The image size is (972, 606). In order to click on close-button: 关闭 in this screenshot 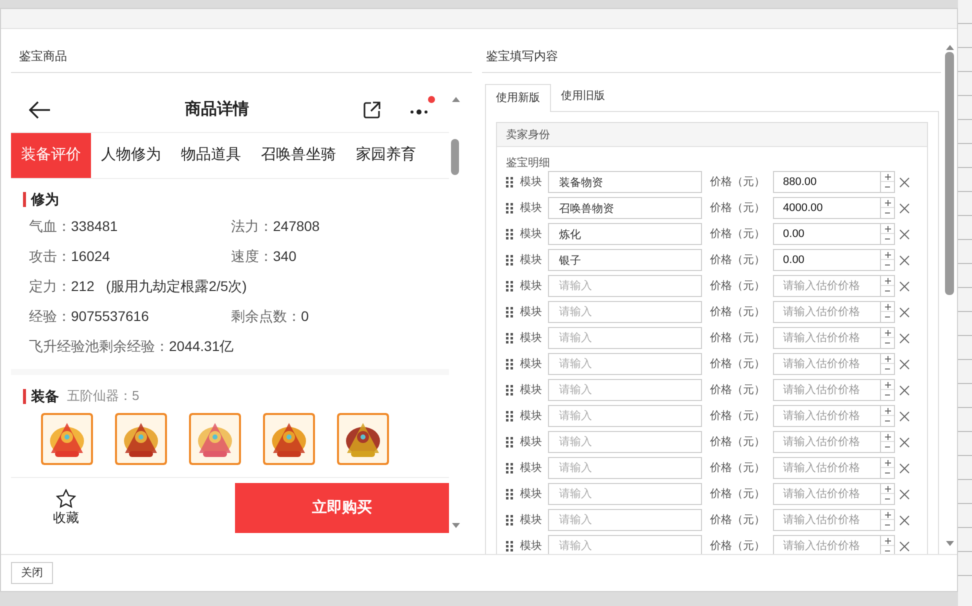, I will do `click(32, 573)`.